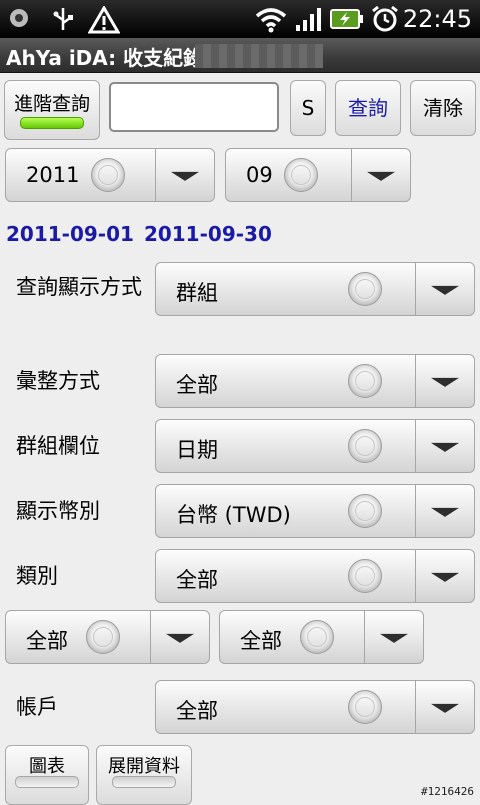 The image size is (480, 805). Describe the element at coordinates (368, 108) in the screenshot. I see `query-button: 查詢` at that location.